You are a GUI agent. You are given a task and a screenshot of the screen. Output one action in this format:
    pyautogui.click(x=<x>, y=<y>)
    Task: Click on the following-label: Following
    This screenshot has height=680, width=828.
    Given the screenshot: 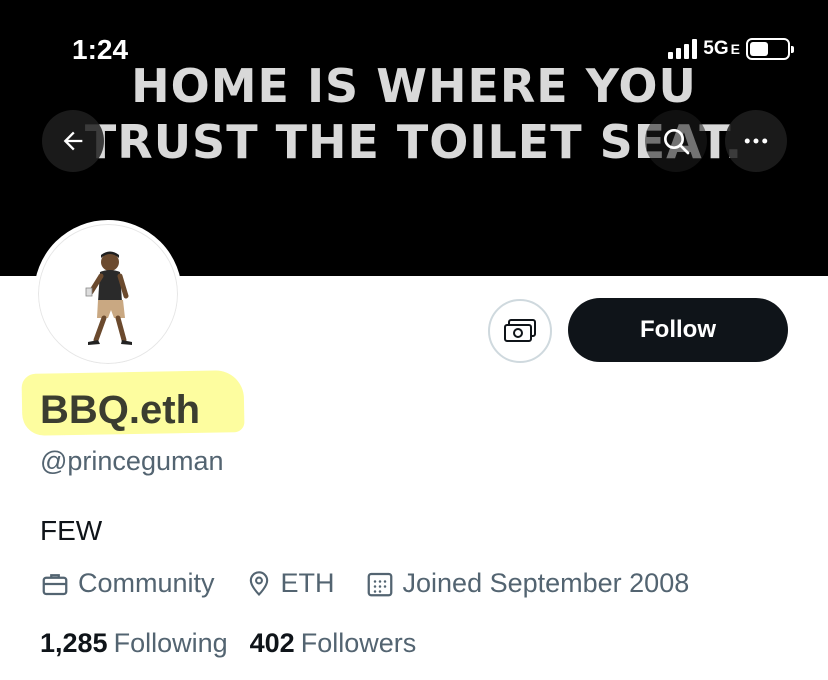 What is the action you would take?
    pyautogui.click(x=170, y=643)
    